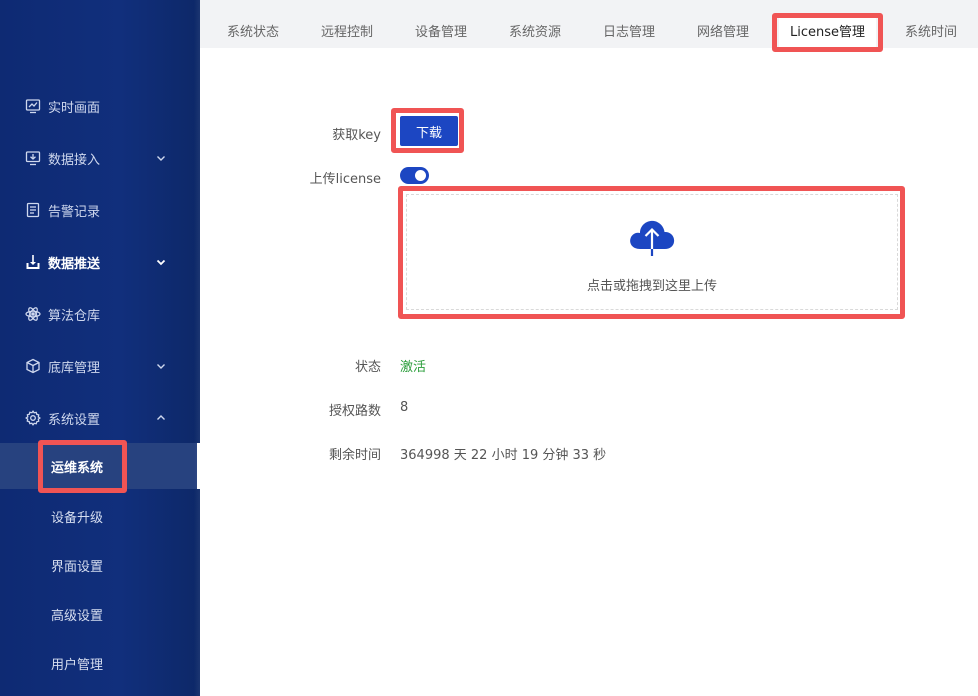  I want to click on sidebar-item-system-settings: 系统设置, so click(100, 418).